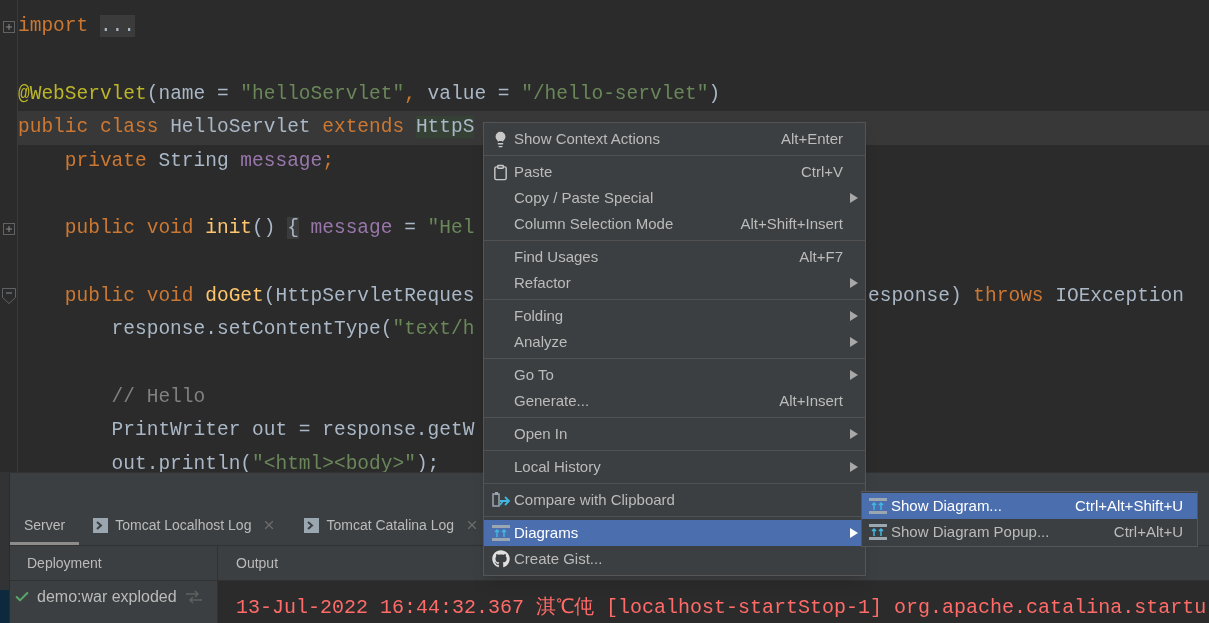 This screenshot has height=623, width=1209. I want to click on column-header: Output, so click(257, 563).